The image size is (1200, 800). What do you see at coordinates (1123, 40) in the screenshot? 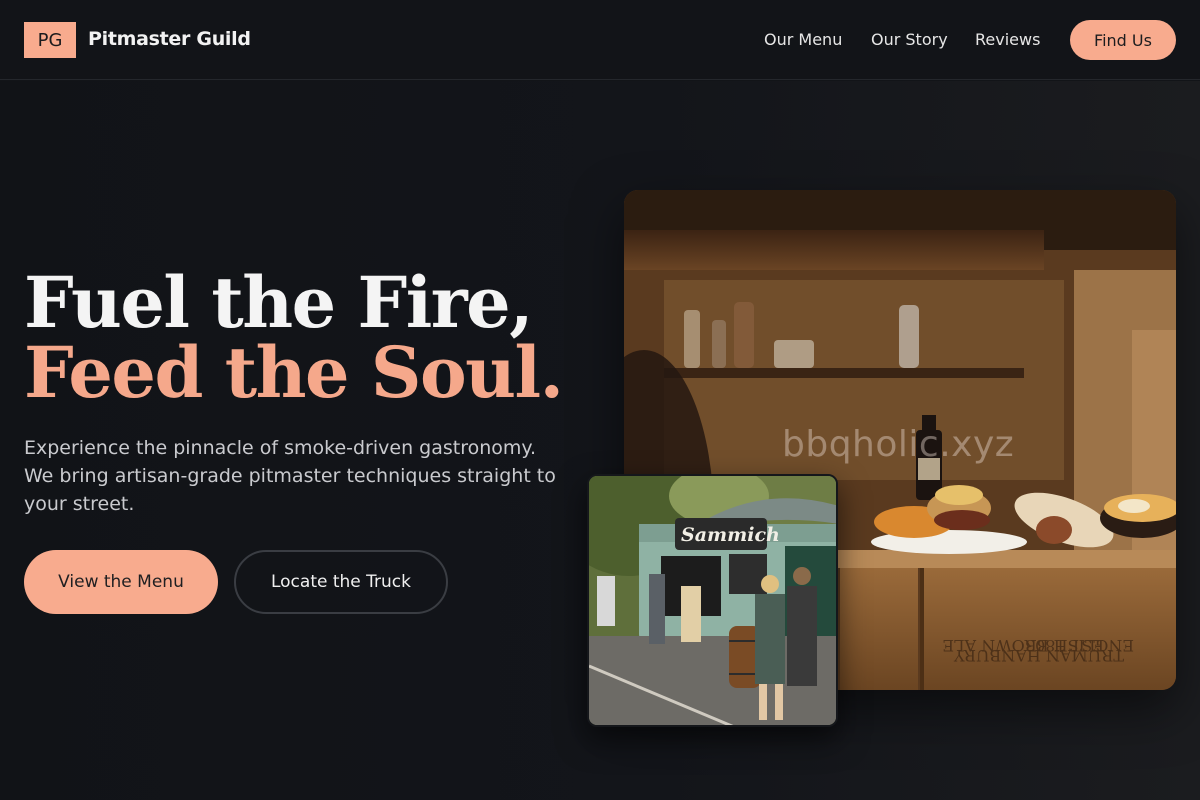
I see `find-us-button: Find Us` at bounding box center [1123, 40].